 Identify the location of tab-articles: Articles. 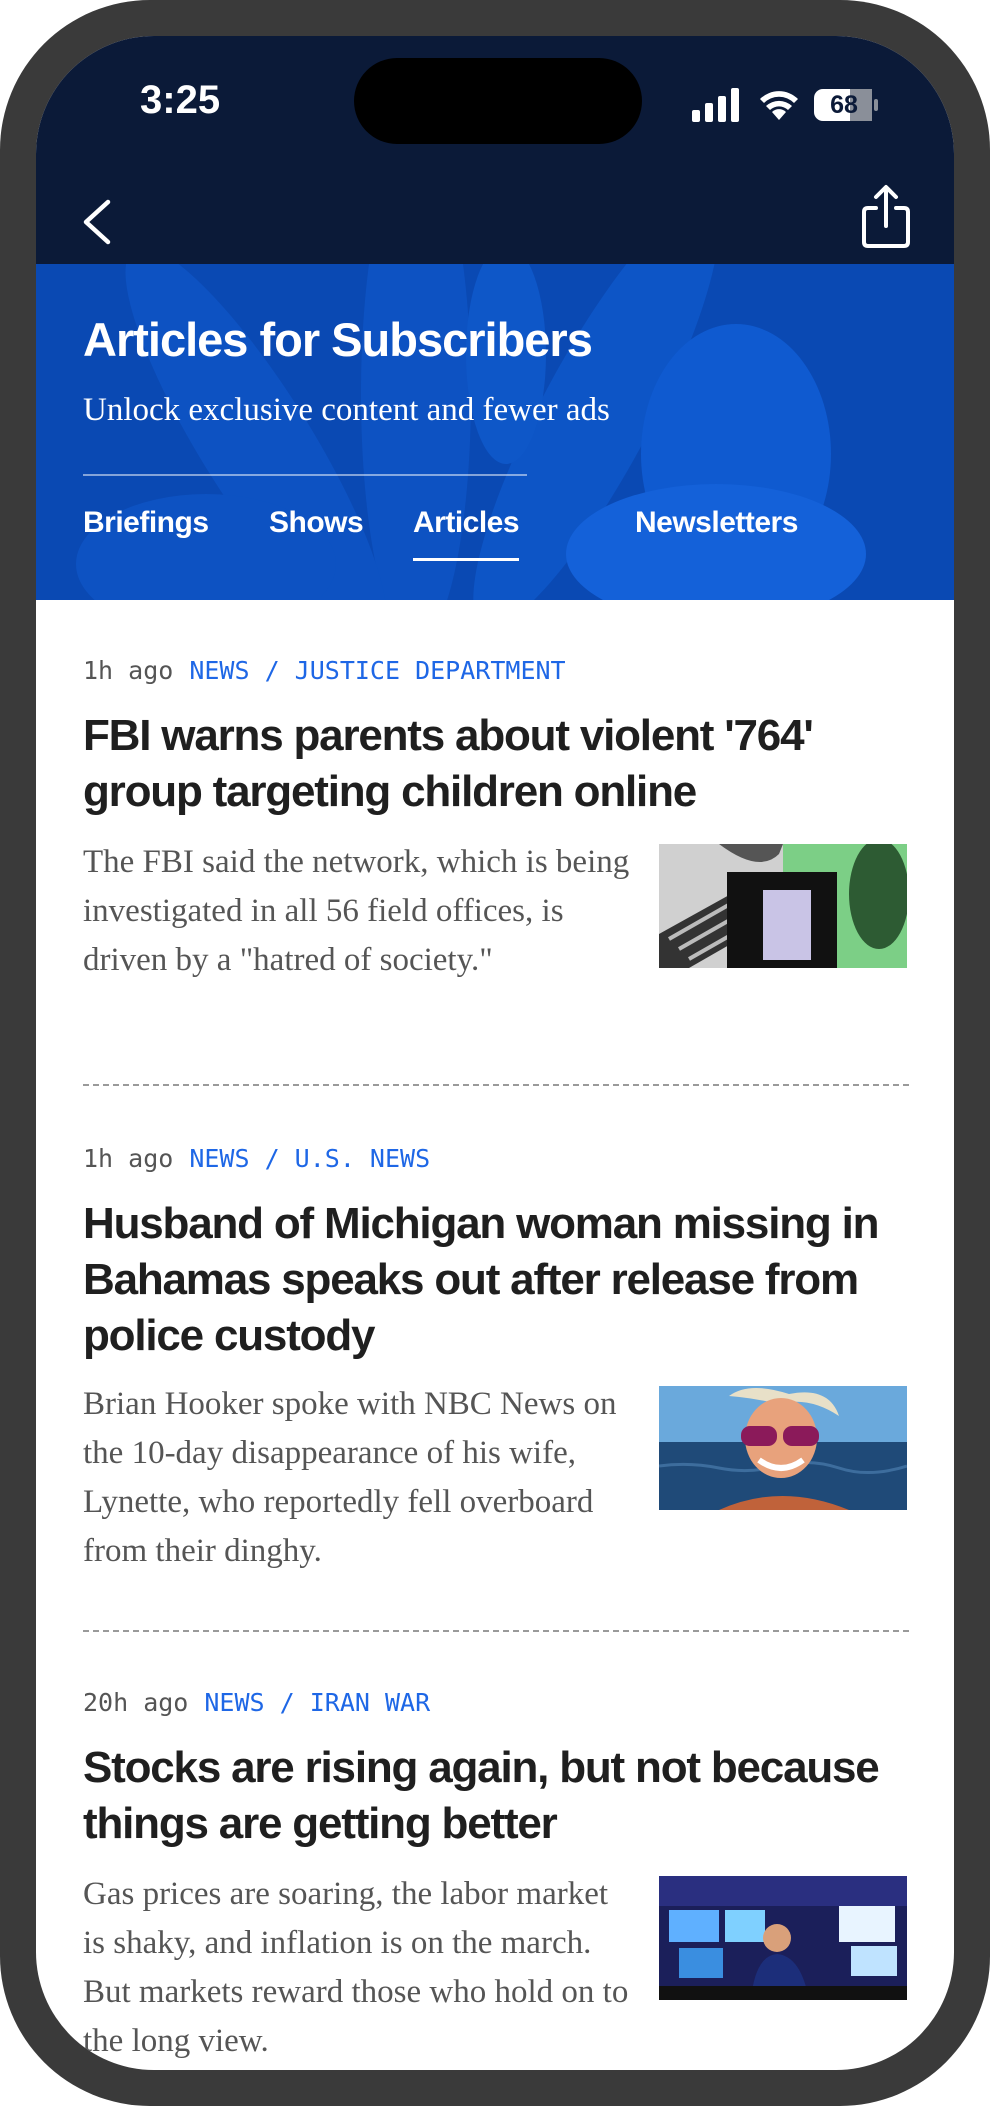
(466, 533).